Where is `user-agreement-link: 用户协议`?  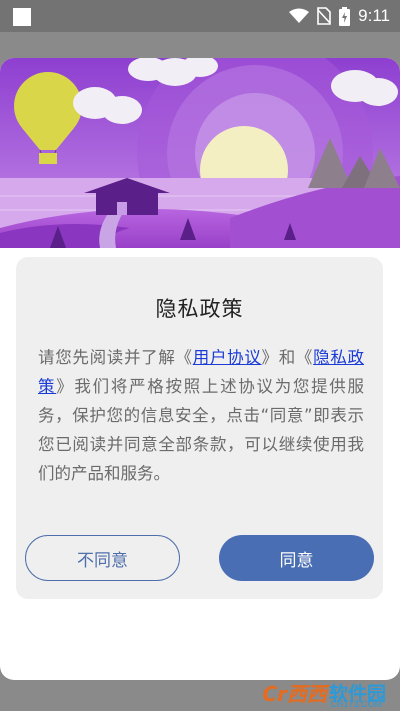
user-agreement-link: 用户协议 is located at coordinates (227, 357).